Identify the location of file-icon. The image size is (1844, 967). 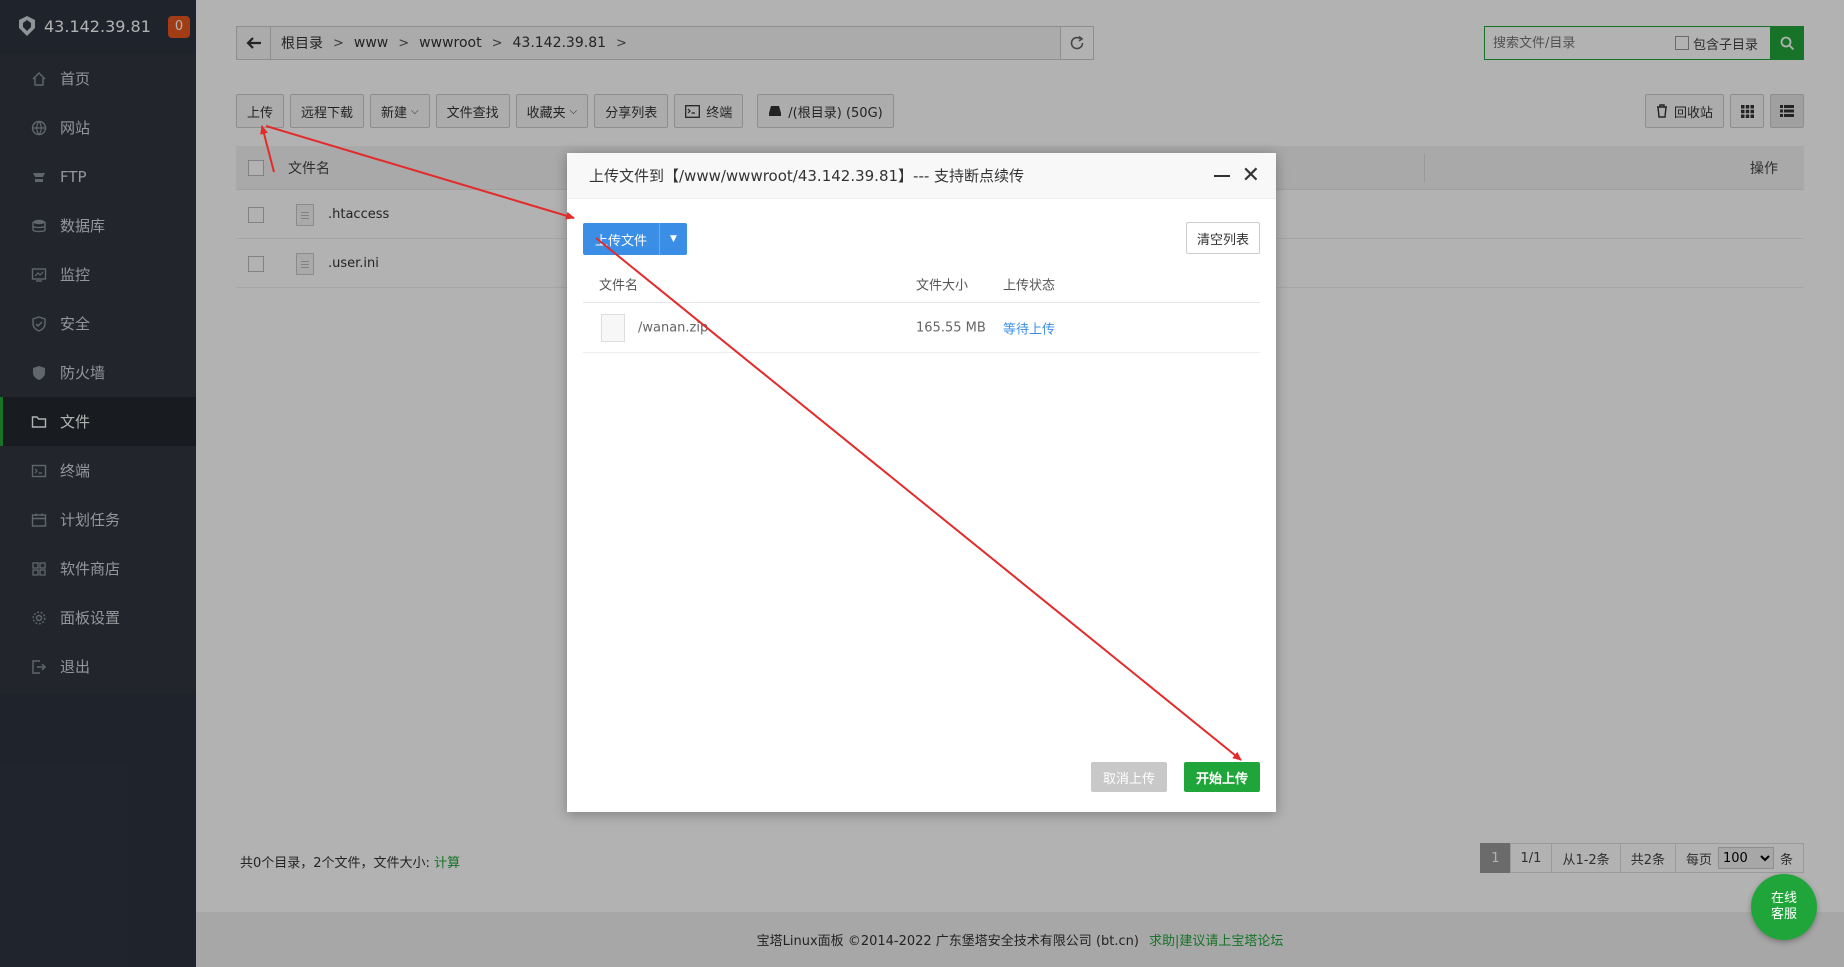
(613, 328).